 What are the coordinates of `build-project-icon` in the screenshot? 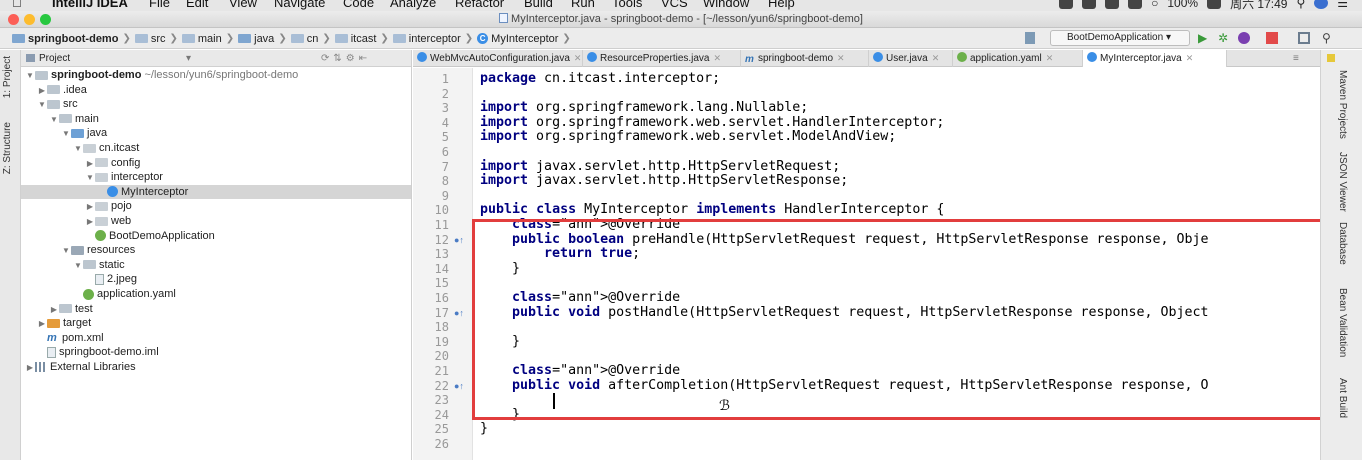 It's located at (1030, 38).